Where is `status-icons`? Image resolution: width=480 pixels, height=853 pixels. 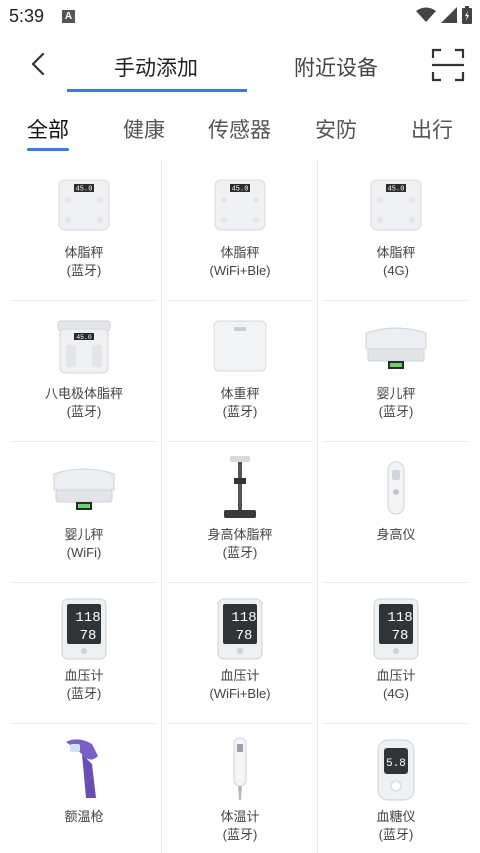
status-icons is located at coordinates (444, 15).